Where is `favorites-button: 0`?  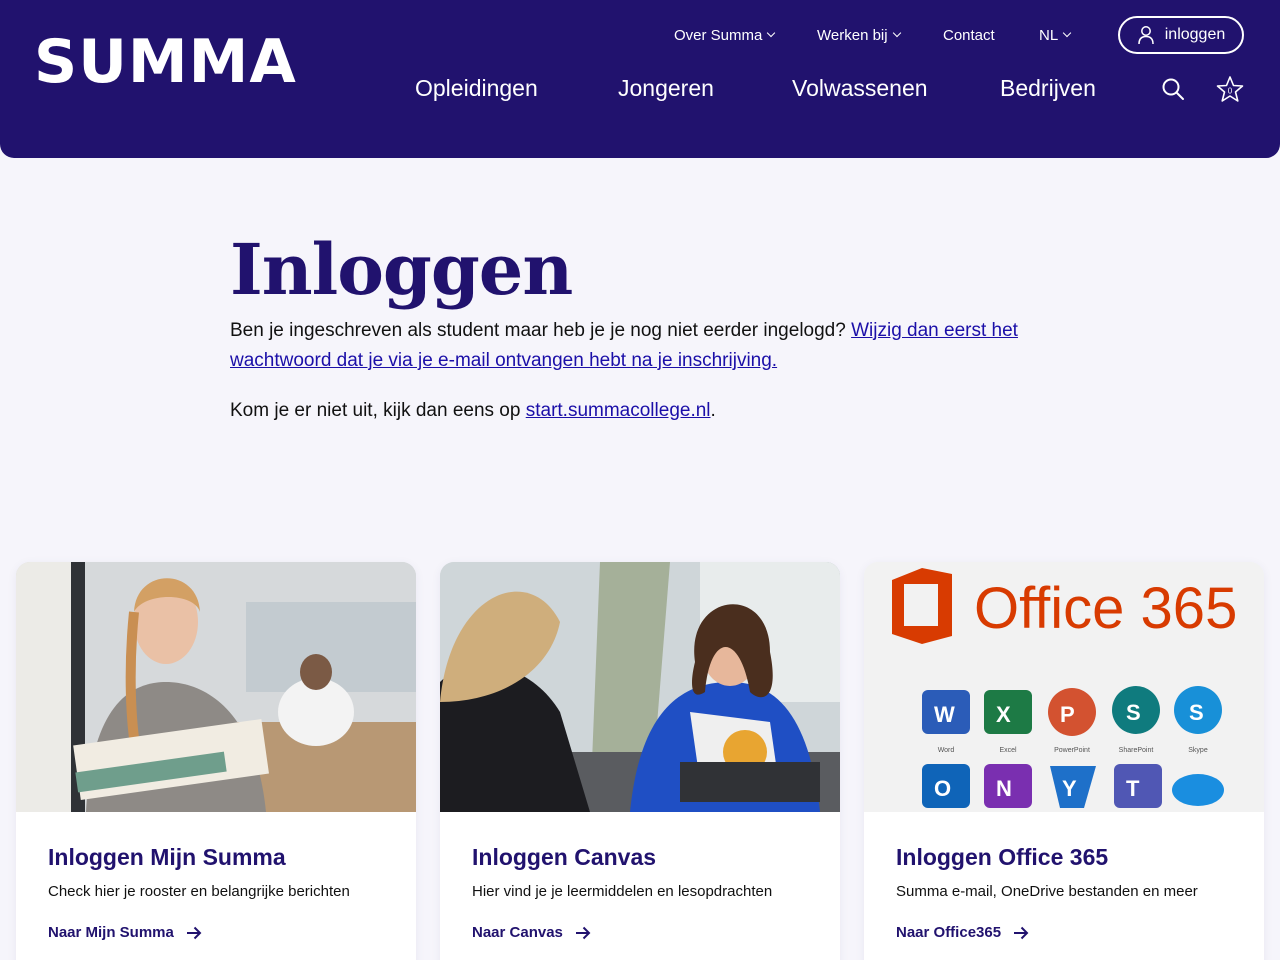
favorites-button: 0 is located at coordinates (1230, 89).